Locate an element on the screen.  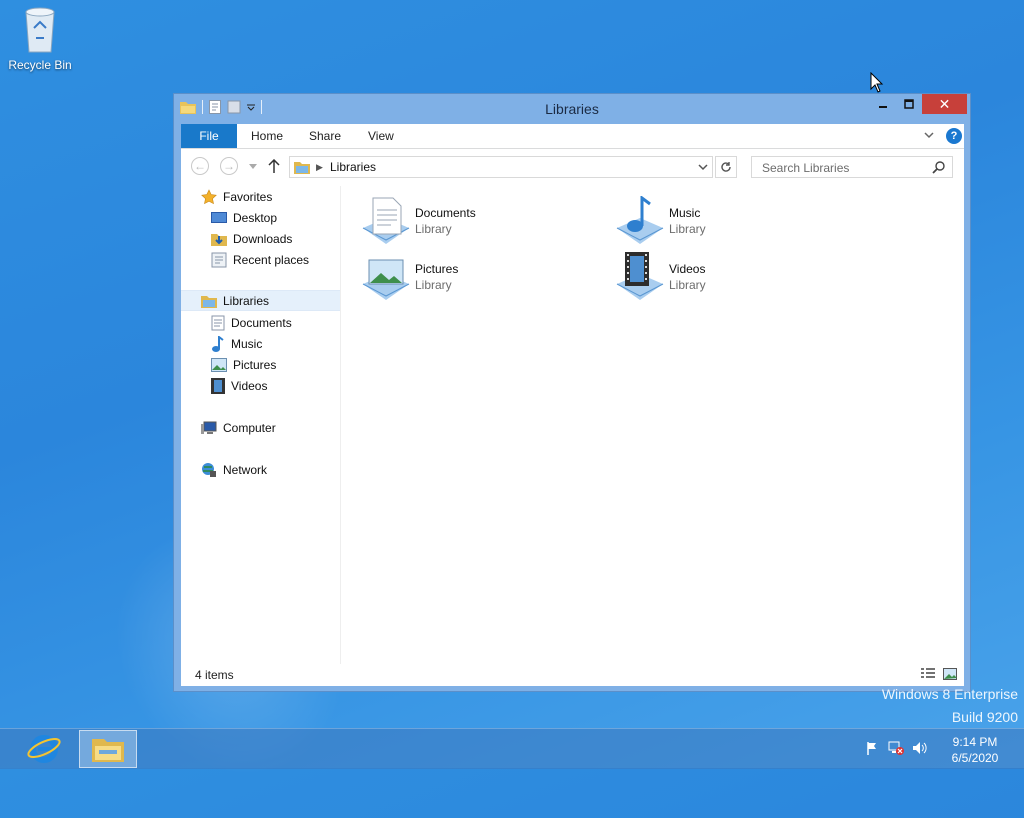
file-explorer-icon is located at coordinates (108, 750).